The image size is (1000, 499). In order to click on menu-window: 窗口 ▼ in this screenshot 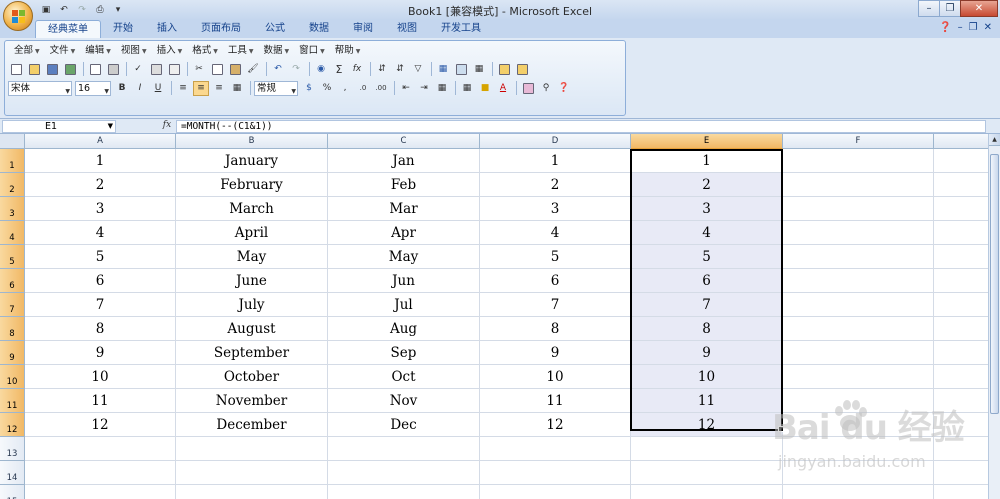, I will do `click(312, 51)`.